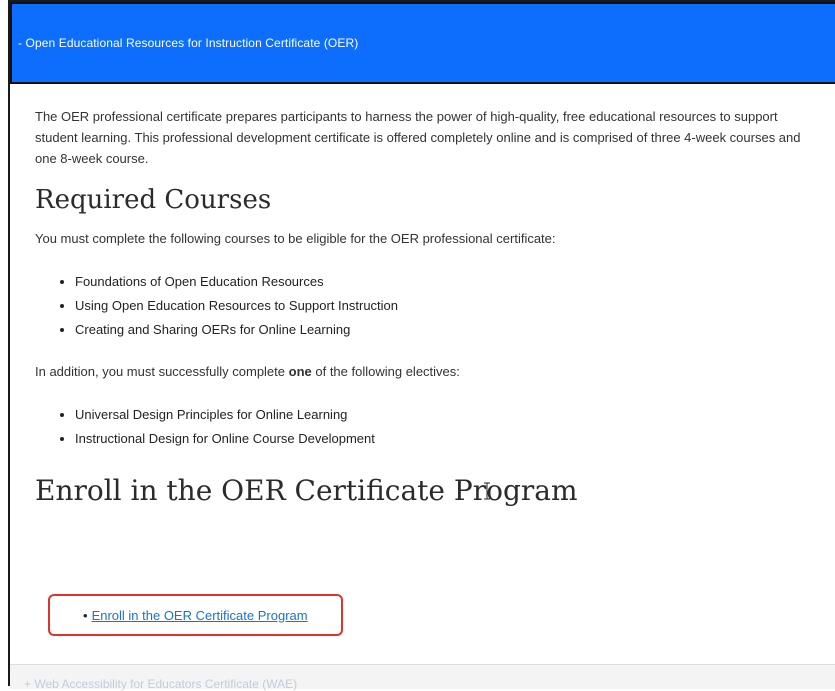 This screenshot has width=835, height=691. Describe the element at coordinates (487, 491) in the screenshot. I see `text-cursor-icon` at that location.